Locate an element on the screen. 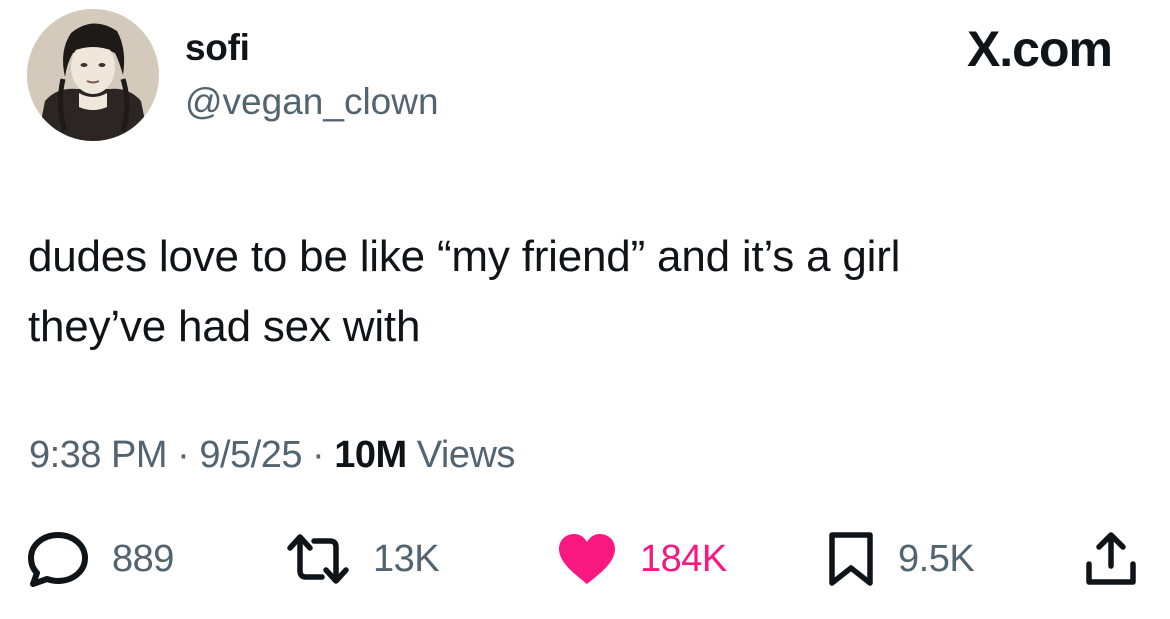  repost-icon is located at coordinates (318, 559).